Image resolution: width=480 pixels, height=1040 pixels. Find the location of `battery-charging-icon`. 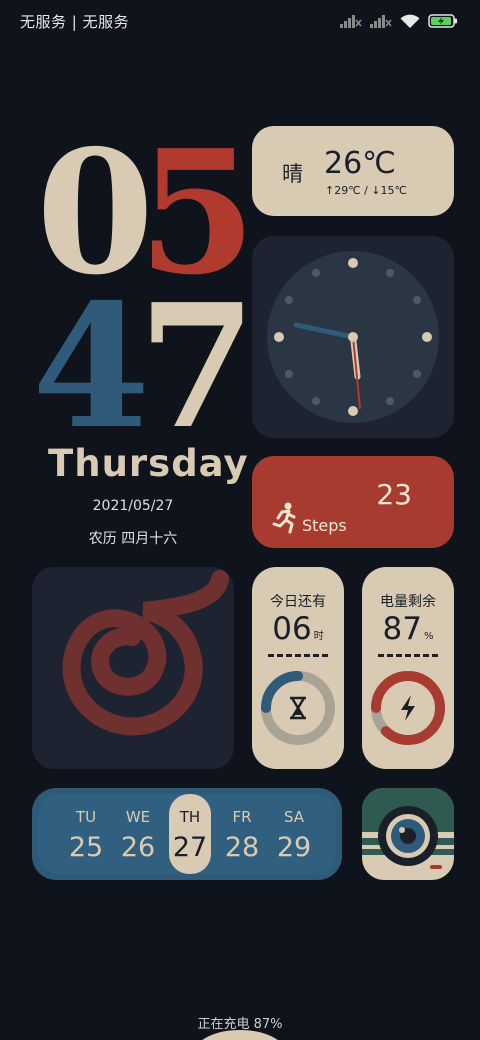

battery-charging-icon is located at coordinates (442, 21).